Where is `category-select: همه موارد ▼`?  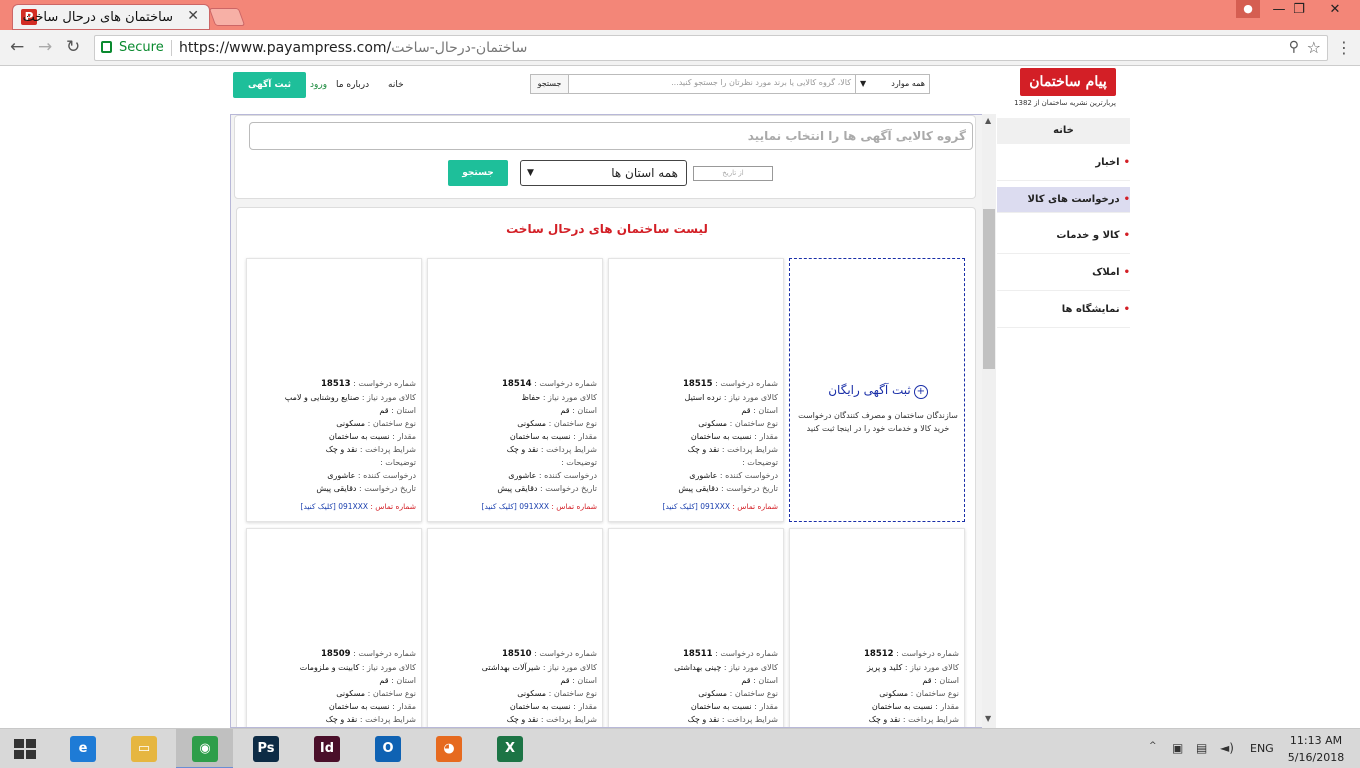 category-select: همه موارد ▼ is located at coordinates (892, 84).